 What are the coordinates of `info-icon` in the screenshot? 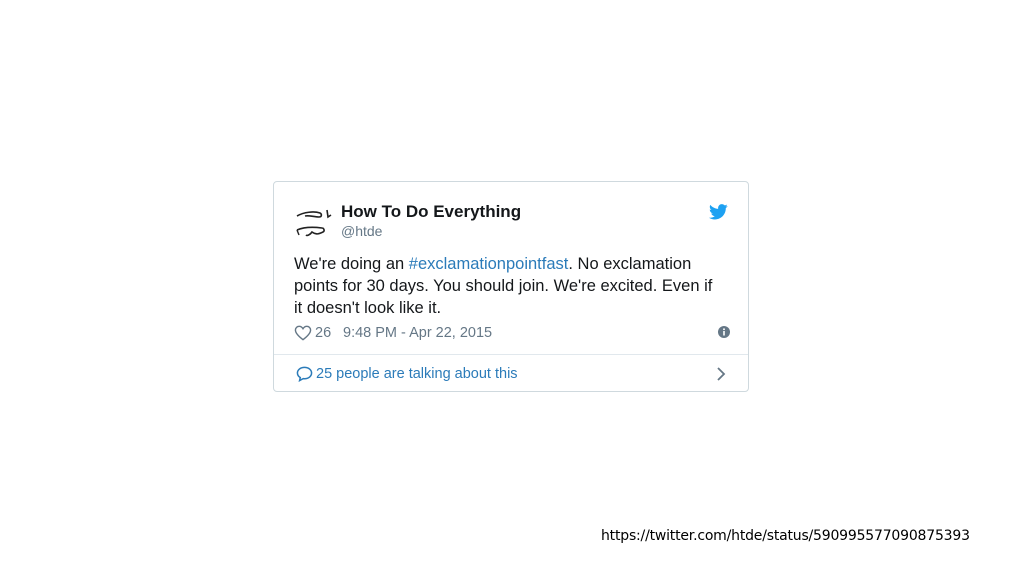 It's located at (724, 332).